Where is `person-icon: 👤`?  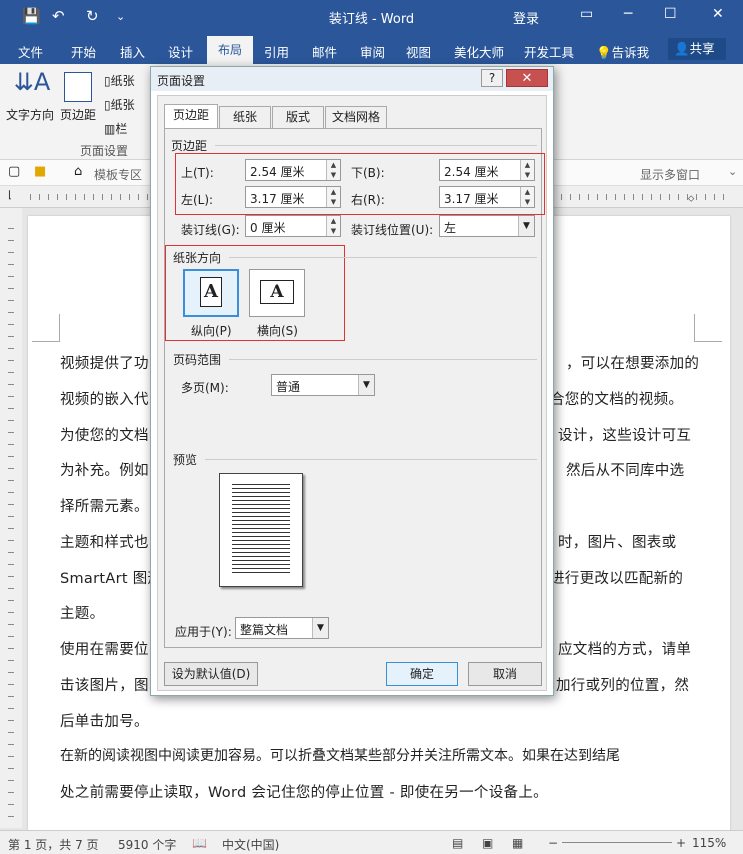
person-icon: 👤 is located at coordinates (682, 48).